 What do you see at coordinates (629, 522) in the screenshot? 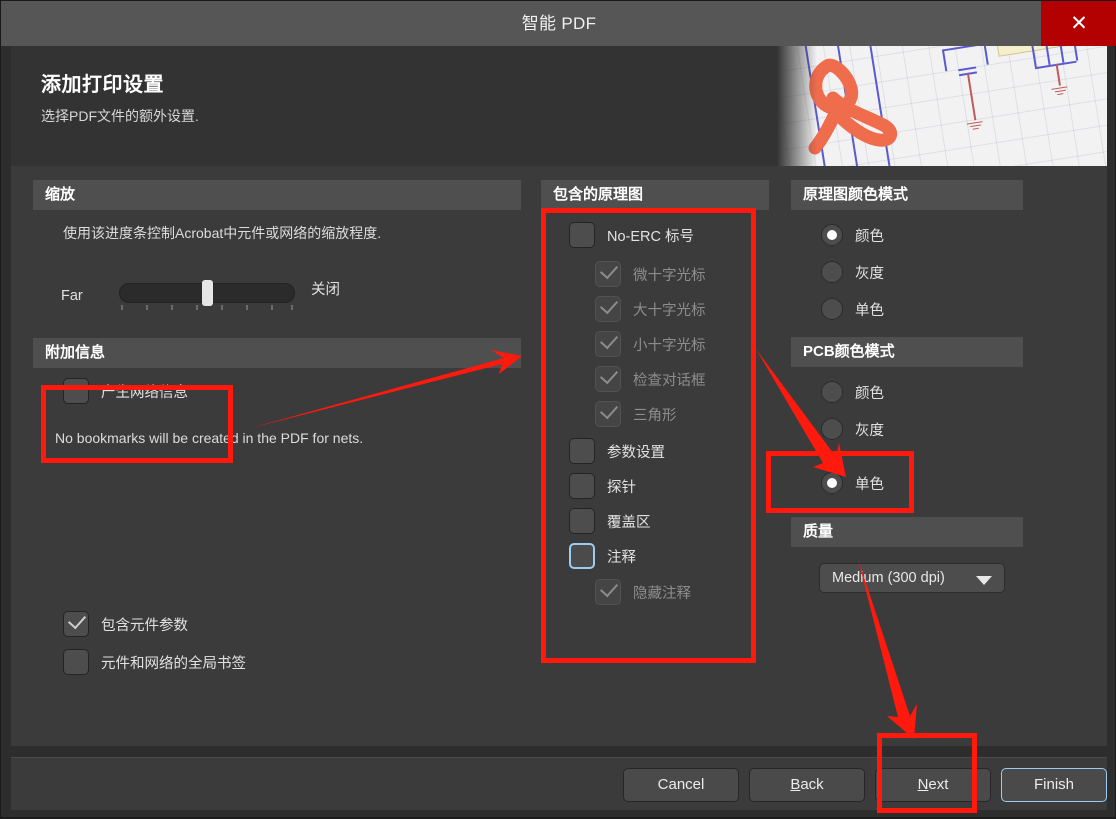
I see `schematic-item-label: 覆盖区` at bounding box center [629, 522].